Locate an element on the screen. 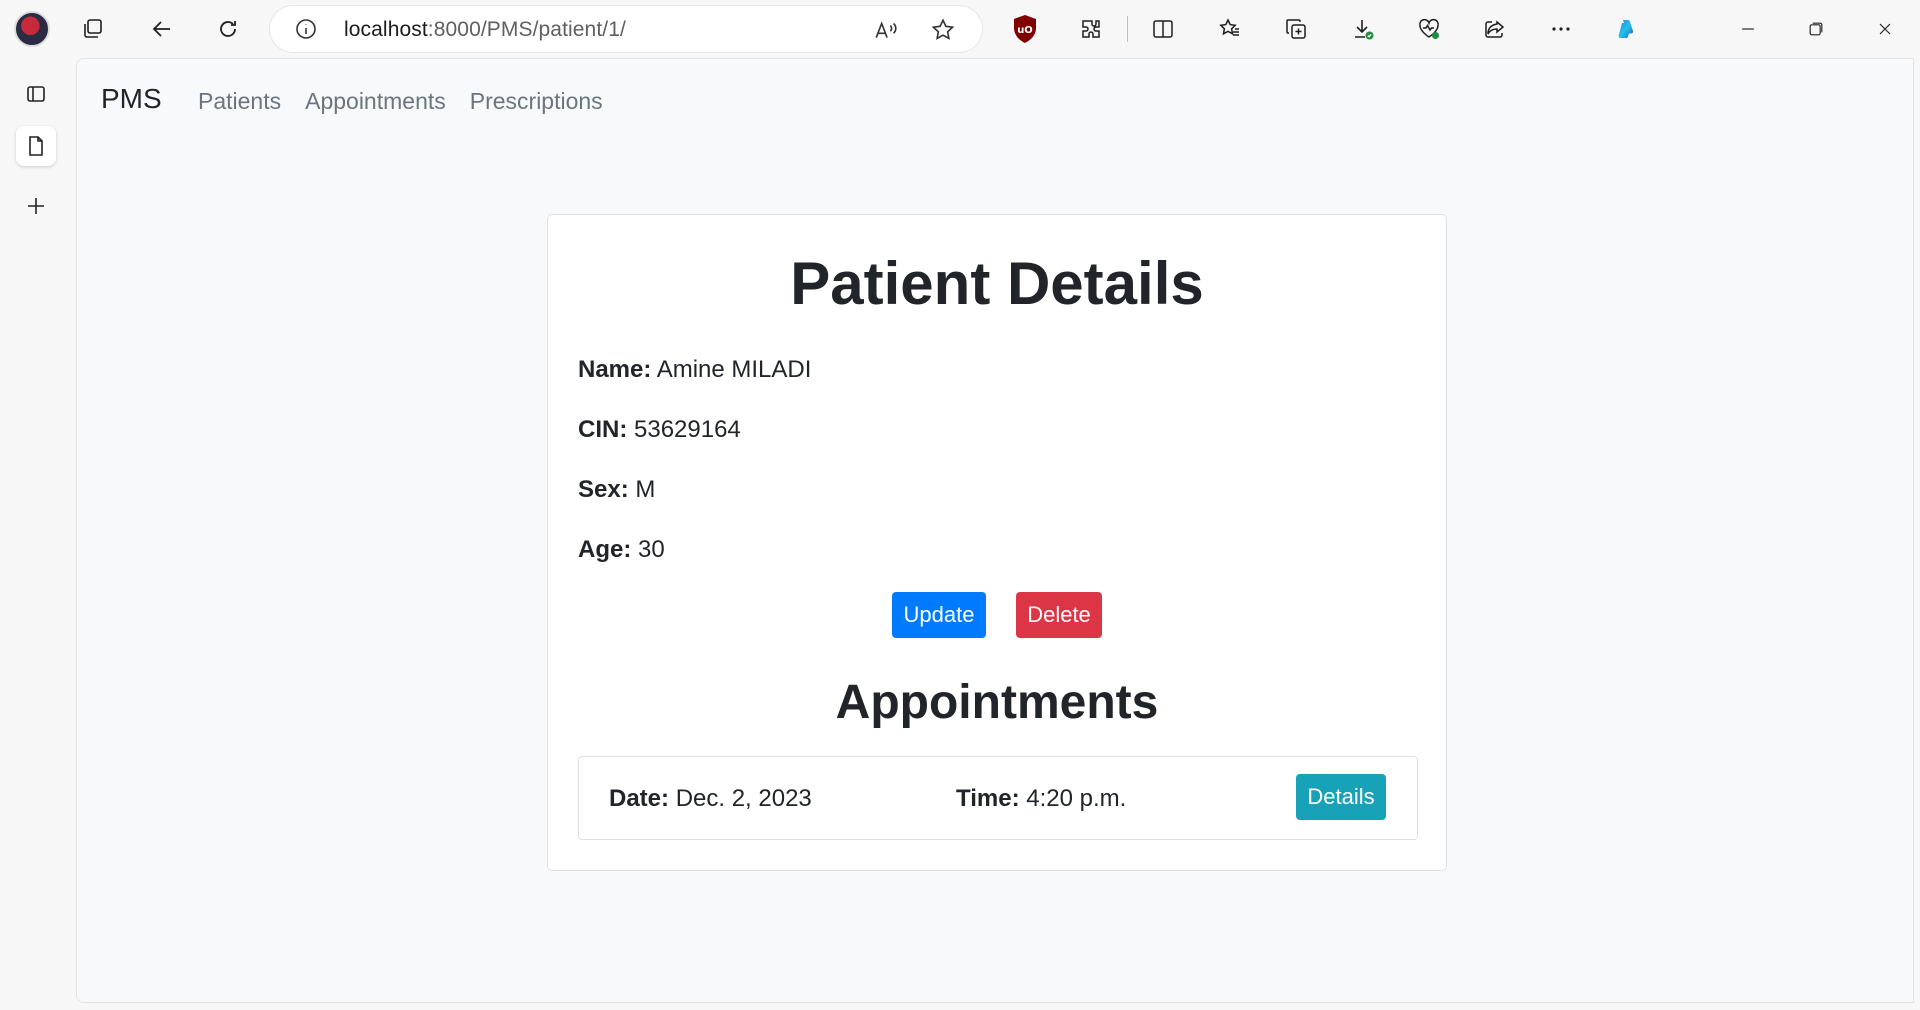  age-label: Age: is located at coordinates (605, 549).